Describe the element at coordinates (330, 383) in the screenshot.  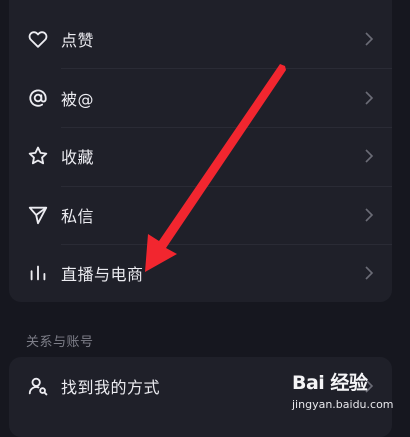
I see `watermark-logo: Bai 经验` at that location.